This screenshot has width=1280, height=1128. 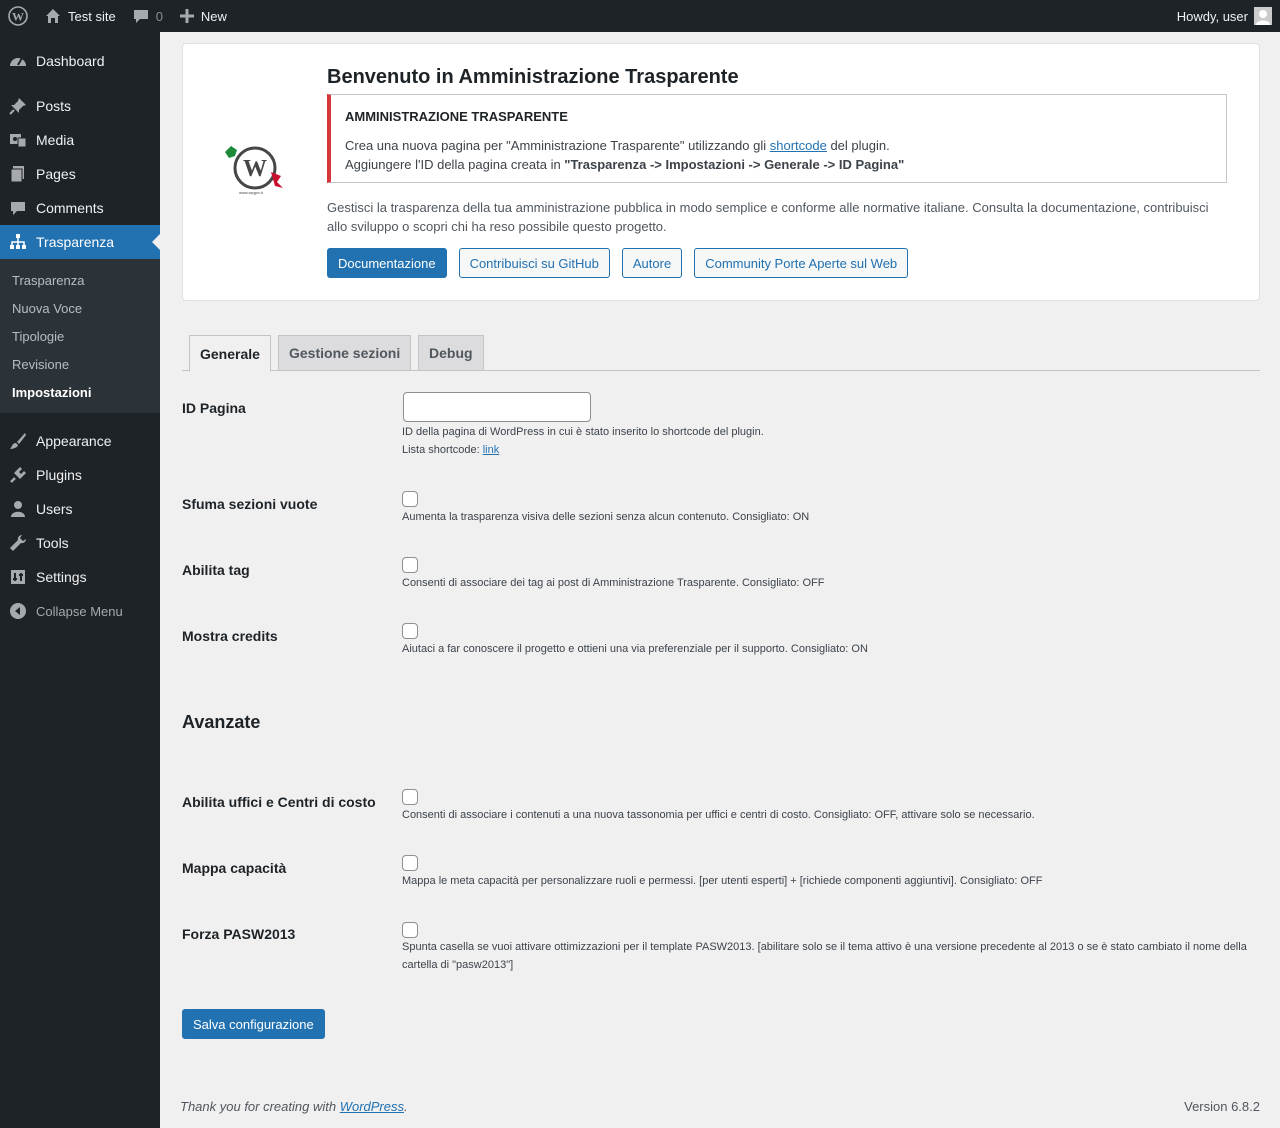 I want to click on menu-settings: Settings, so click(x=80, y=577).